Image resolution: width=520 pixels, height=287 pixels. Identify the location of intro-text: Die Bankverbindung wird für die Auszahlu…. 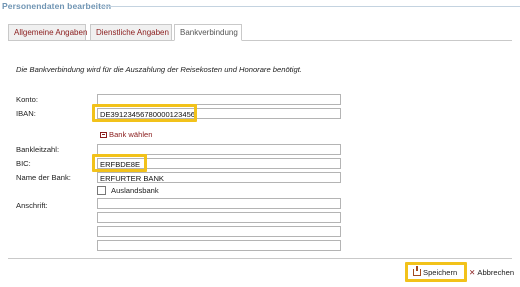
(159, 69).